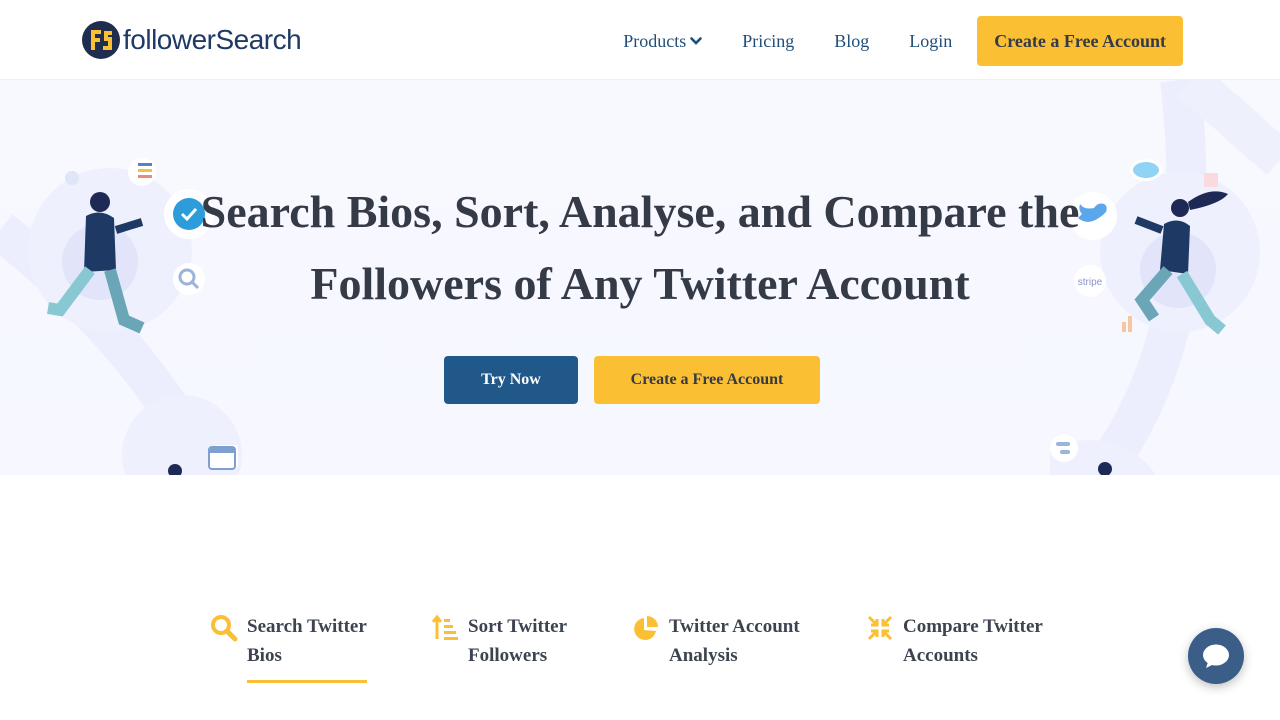  What do you see at coordinates (307, 647) in the screenshot?
I see `tab-search-label: Search Twitter Bios` at bounding box center [307, 647].